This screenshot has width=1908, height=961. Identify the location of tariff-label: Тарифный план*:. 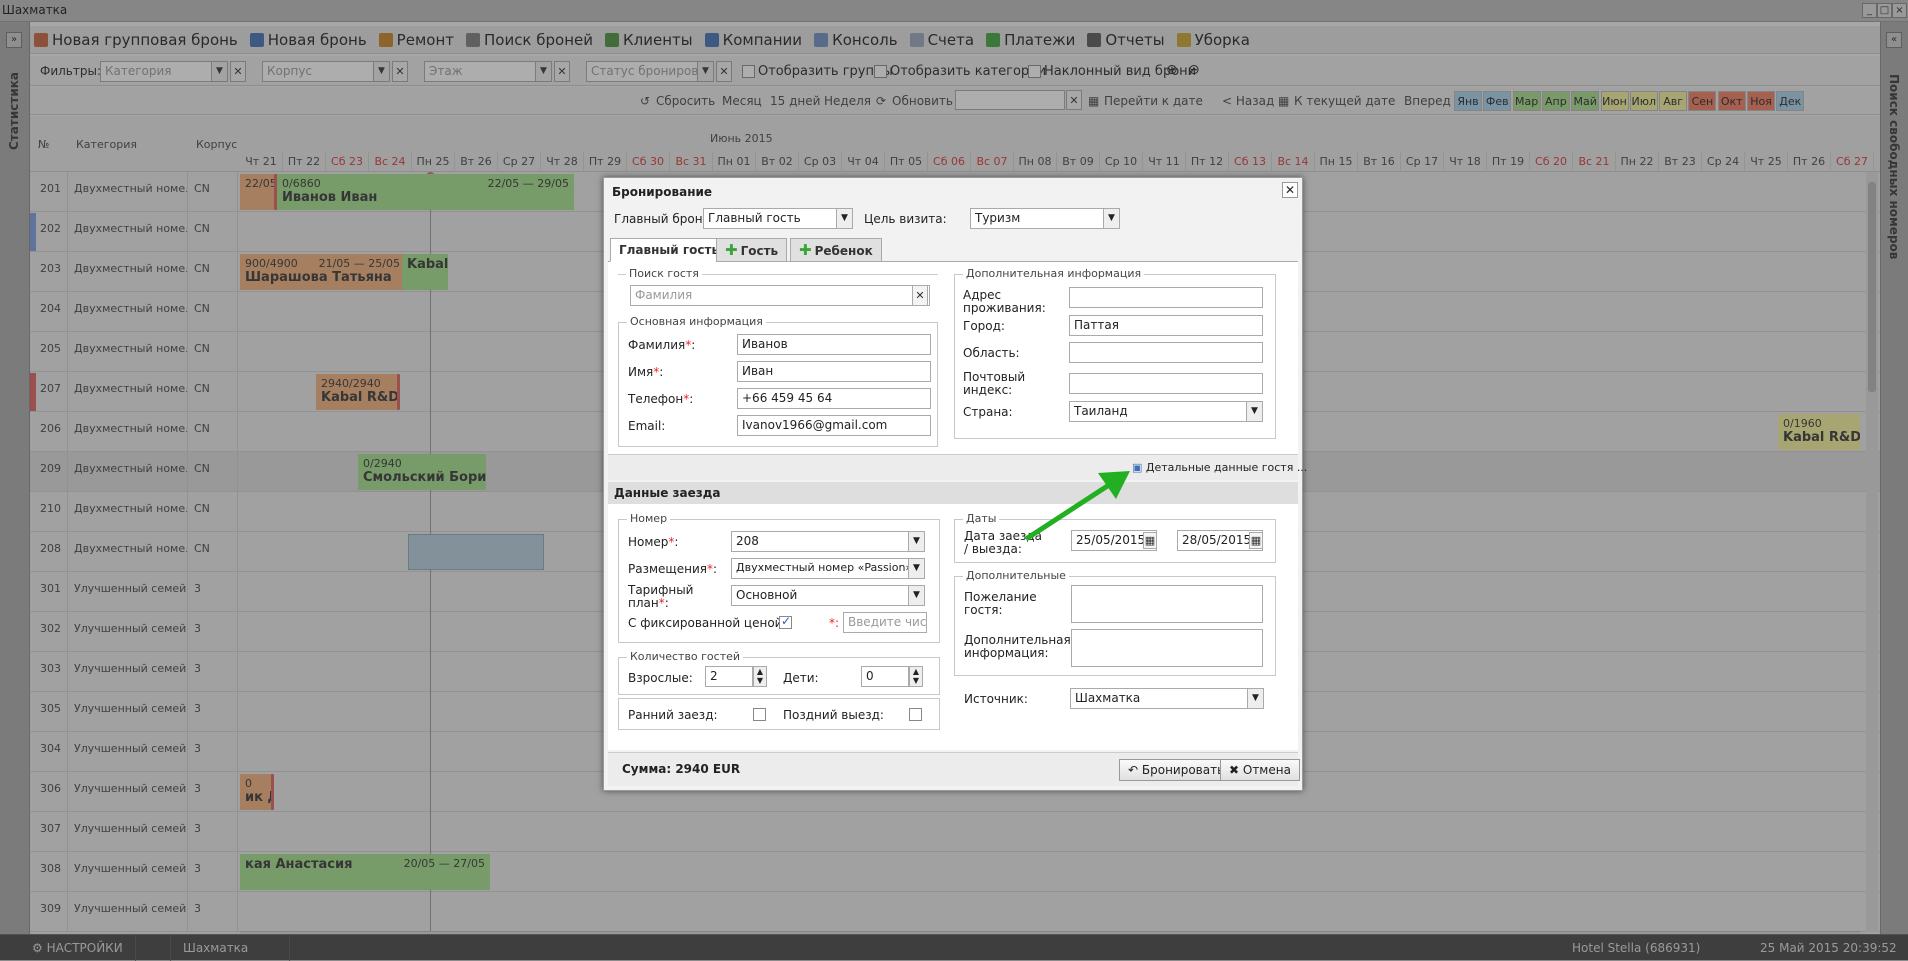
(661, 596).